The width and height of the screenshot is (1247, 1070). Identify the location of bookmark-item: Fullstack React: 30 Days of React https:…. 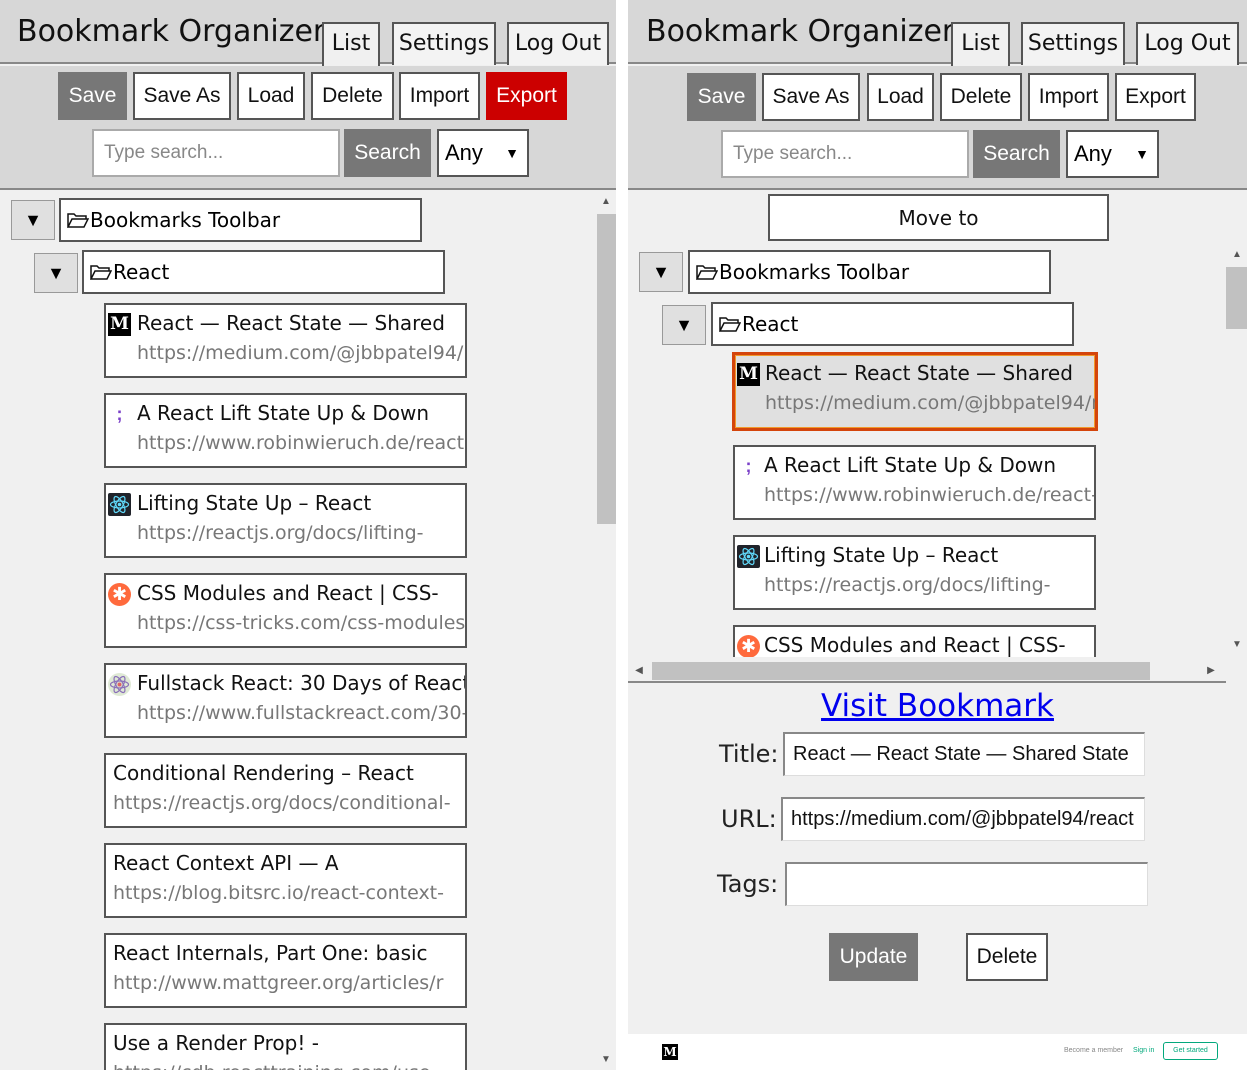
(285, 700).